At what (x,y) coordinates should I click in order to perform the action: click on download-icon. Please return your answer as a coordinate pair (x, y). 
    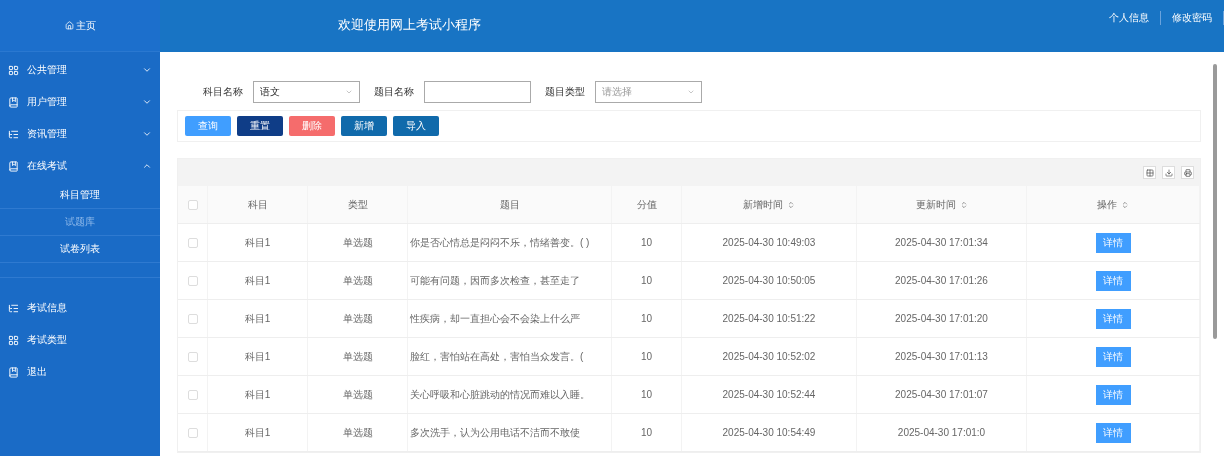
    Looking at the image, I should click on (1168, 172).